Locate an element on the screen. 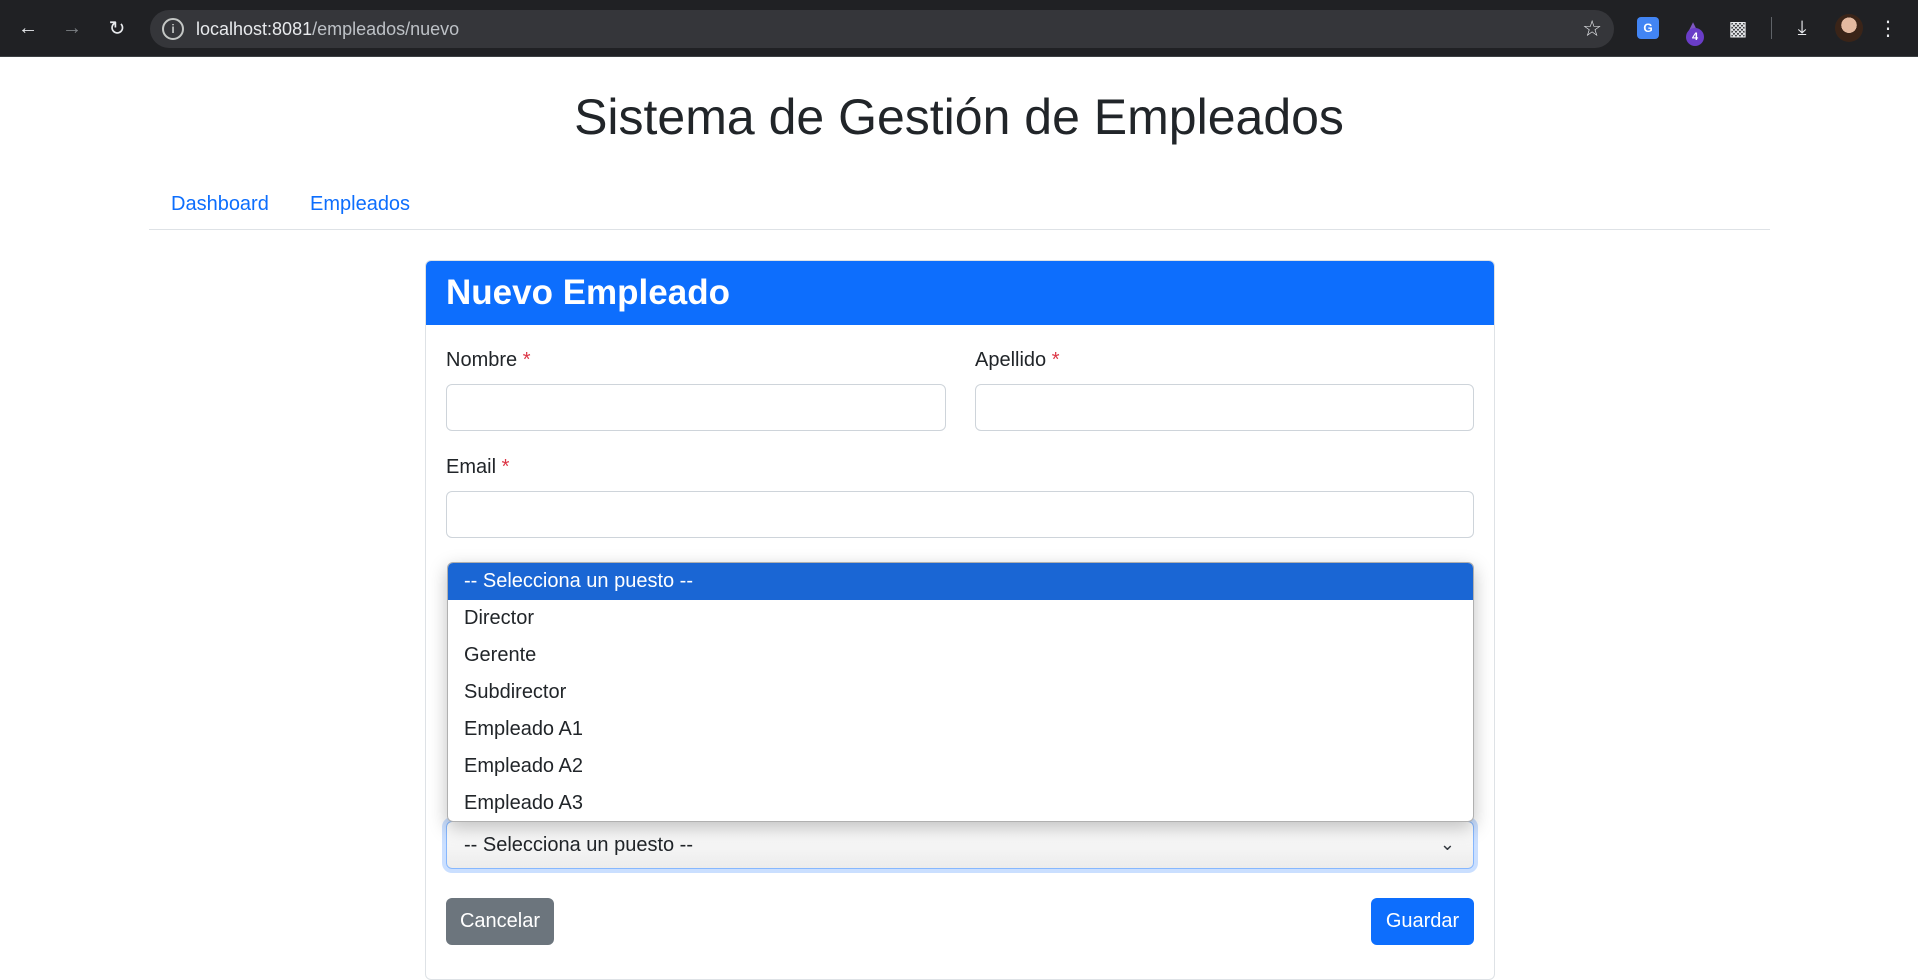 The image size is (1918, 980). form-header: Nuevo Empleado is located at coordinates (960, 293).